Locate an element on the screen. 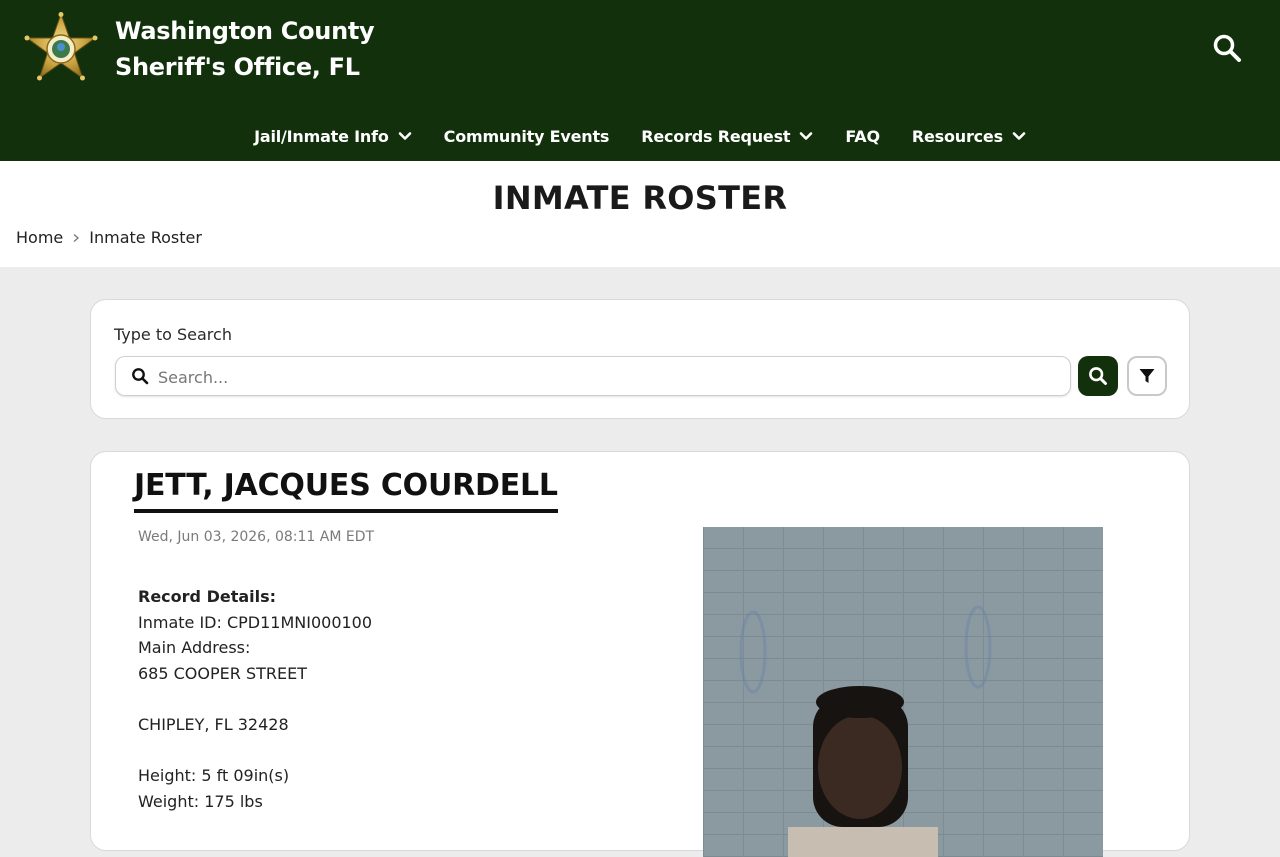  inmate-name: JETT, JACQUES COURDELL is located at coordinates (346, 490).